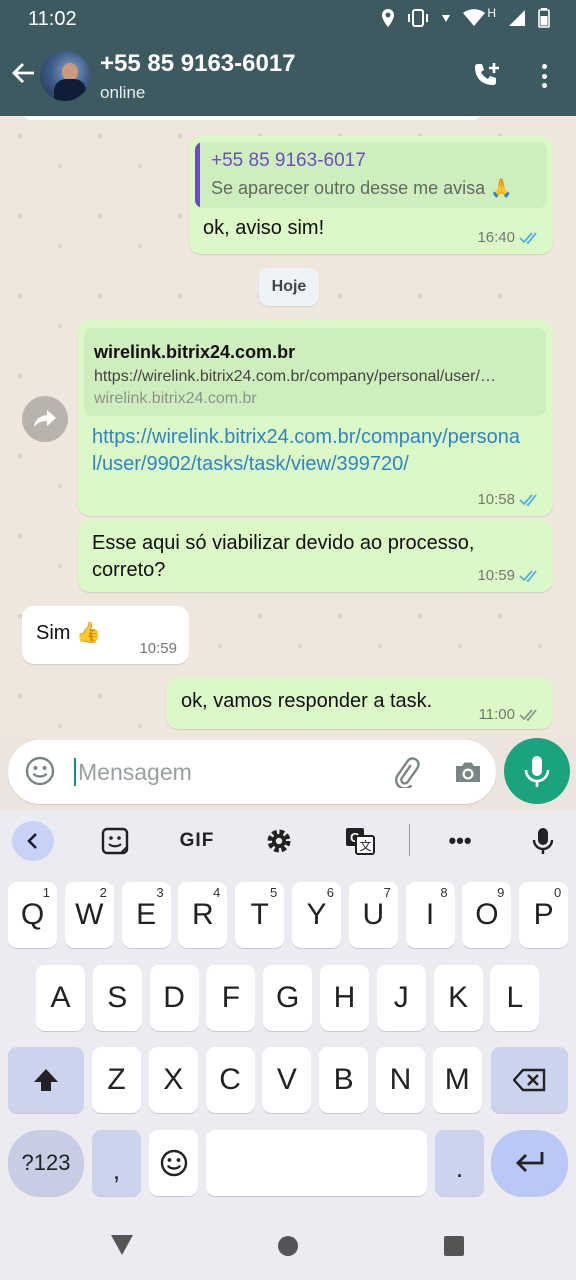  I want to click on key-y: Y6, so click(316, 915).